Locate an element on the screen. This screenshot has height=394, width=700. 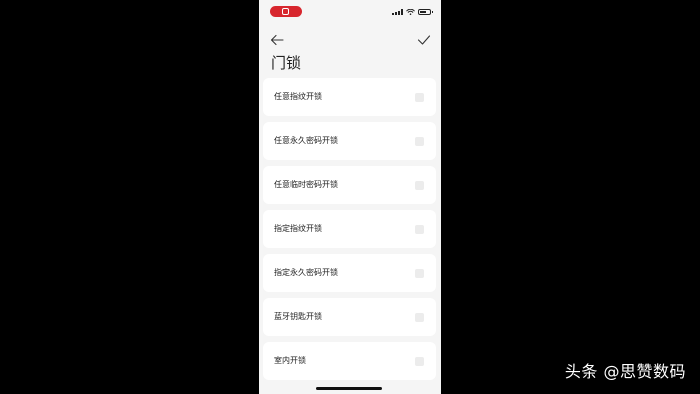
list-item-specific-permanent-password: 指定永久密码开锁 is located at coordinates (349, 273).